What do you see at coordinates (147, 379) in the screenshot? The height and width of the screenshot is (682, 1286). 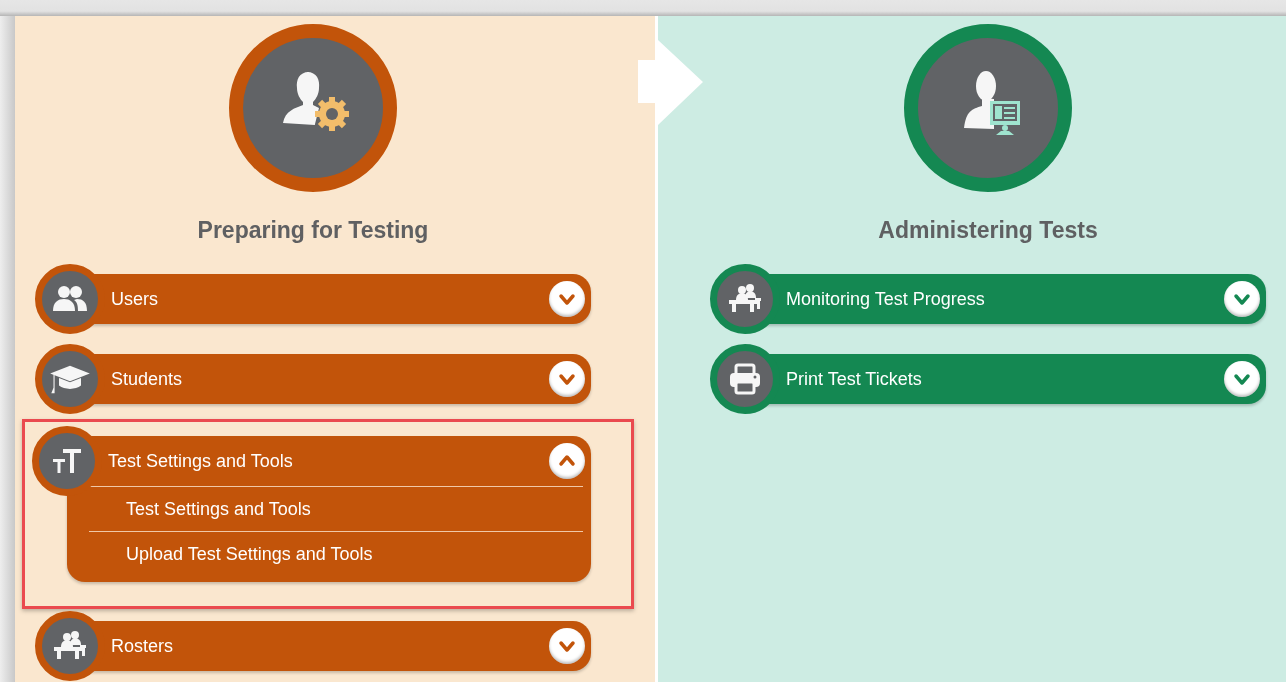 I see `menu-item-label: Students` at bounding box center [147, 379].